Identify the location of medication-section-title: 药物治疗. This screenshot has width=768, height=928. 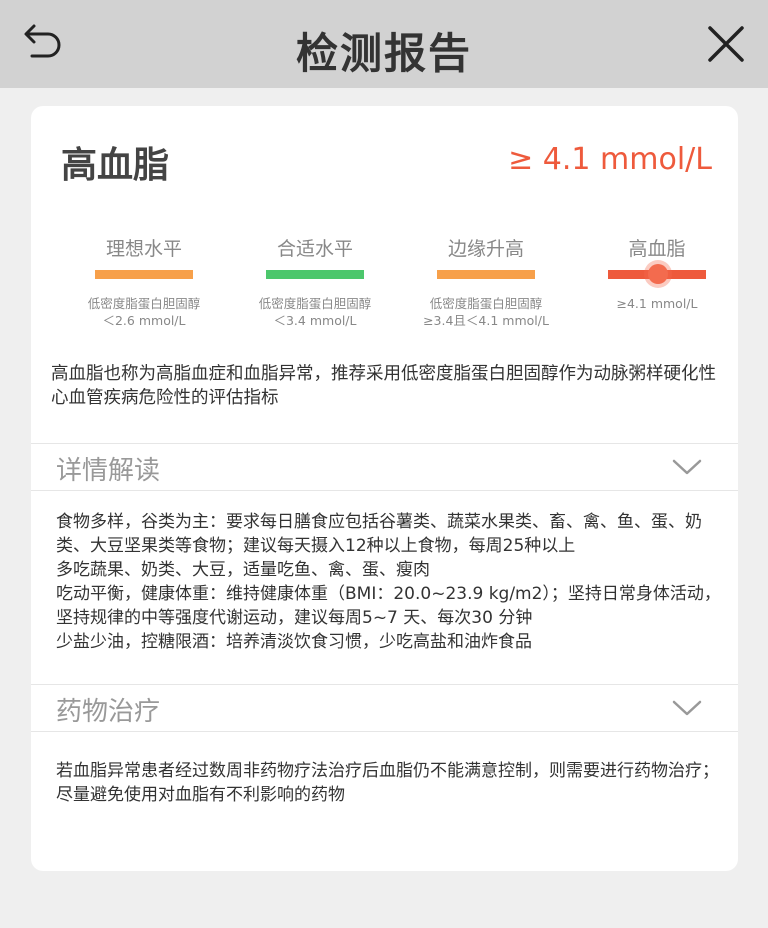
(108, 712).